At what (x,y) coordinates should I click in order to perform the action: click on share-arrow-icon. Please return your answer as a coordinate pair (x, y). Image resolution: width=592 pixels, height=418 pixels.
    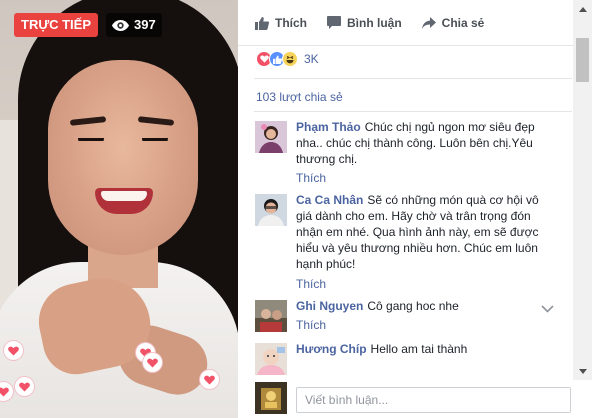
    Looking at the image, I should click on (428, 22).